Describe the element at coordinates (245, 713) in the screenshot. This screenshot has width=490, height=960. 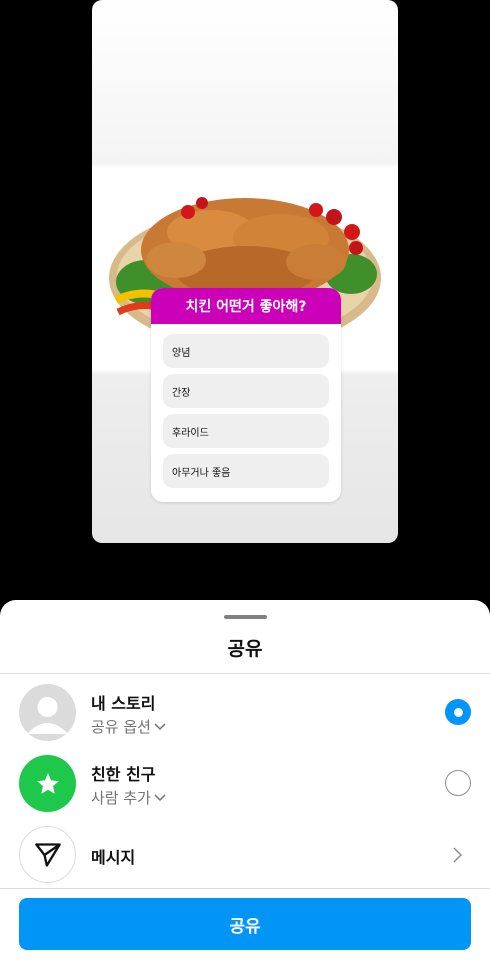
I see `row-my-story: 내 스토리 공유 옵션` at that location.